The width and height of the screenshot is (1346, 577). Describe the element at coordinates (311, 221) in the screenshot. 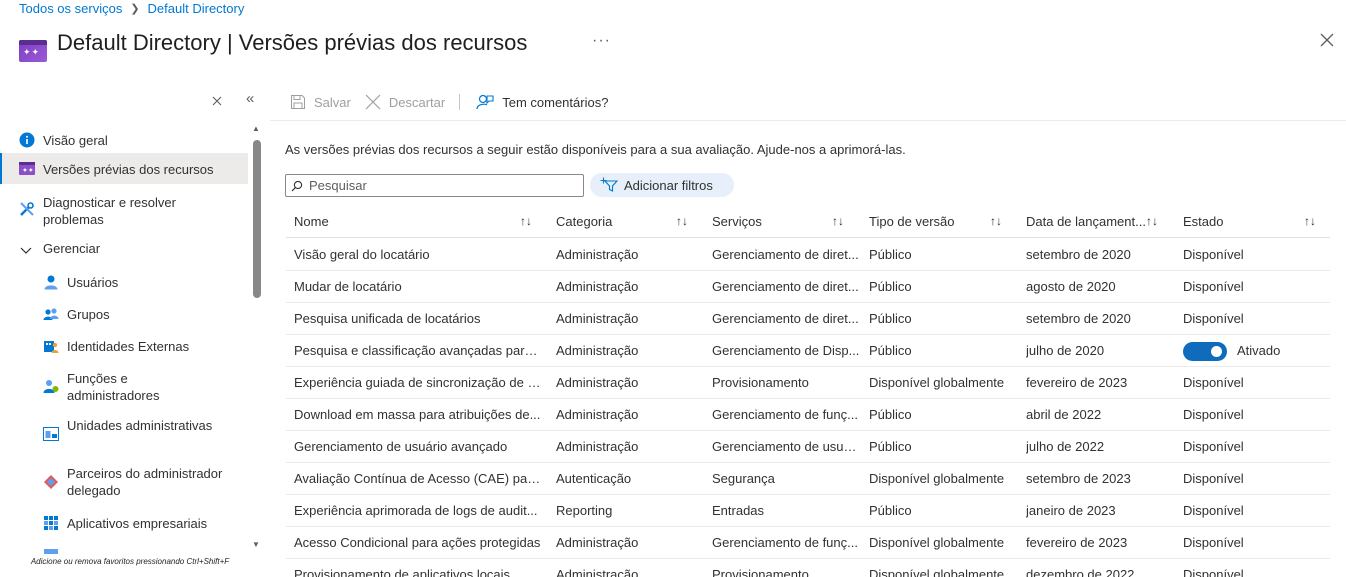

I see `column-header: Nome` at that location.